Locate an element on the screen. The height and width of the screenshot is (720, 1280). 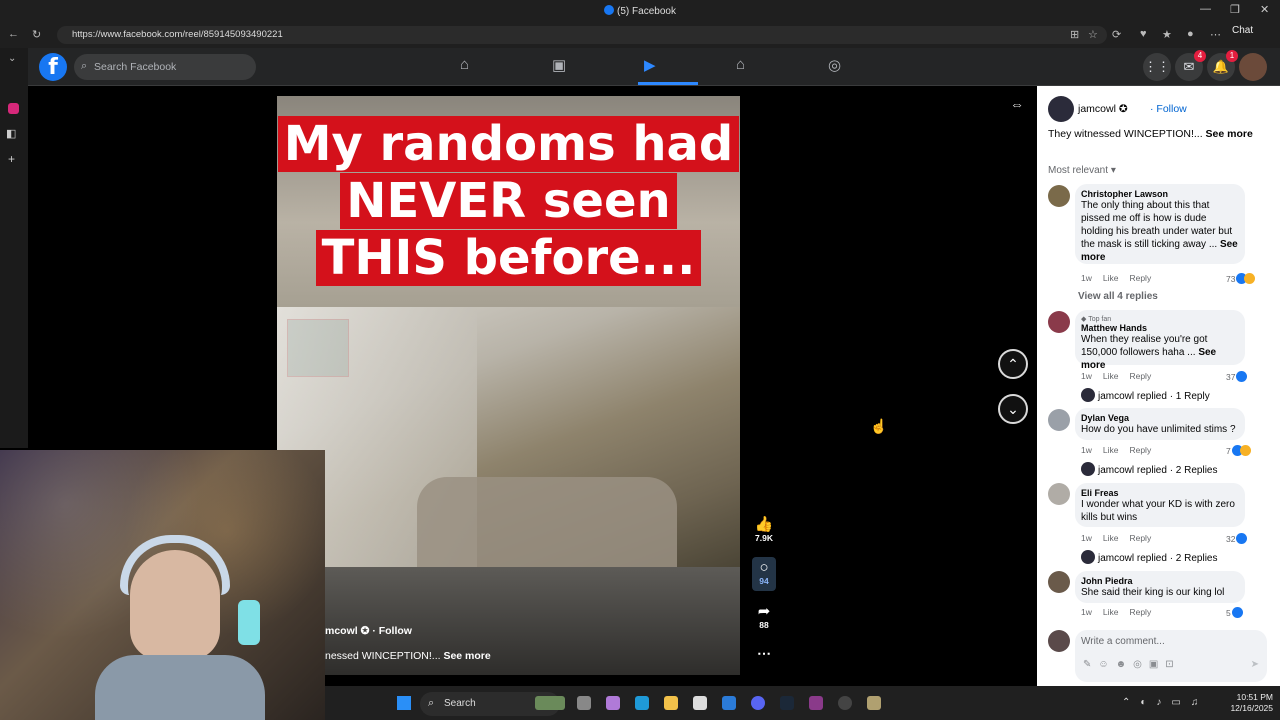
next-reel-button: ⌄ is located at coordinates (1013, 409).